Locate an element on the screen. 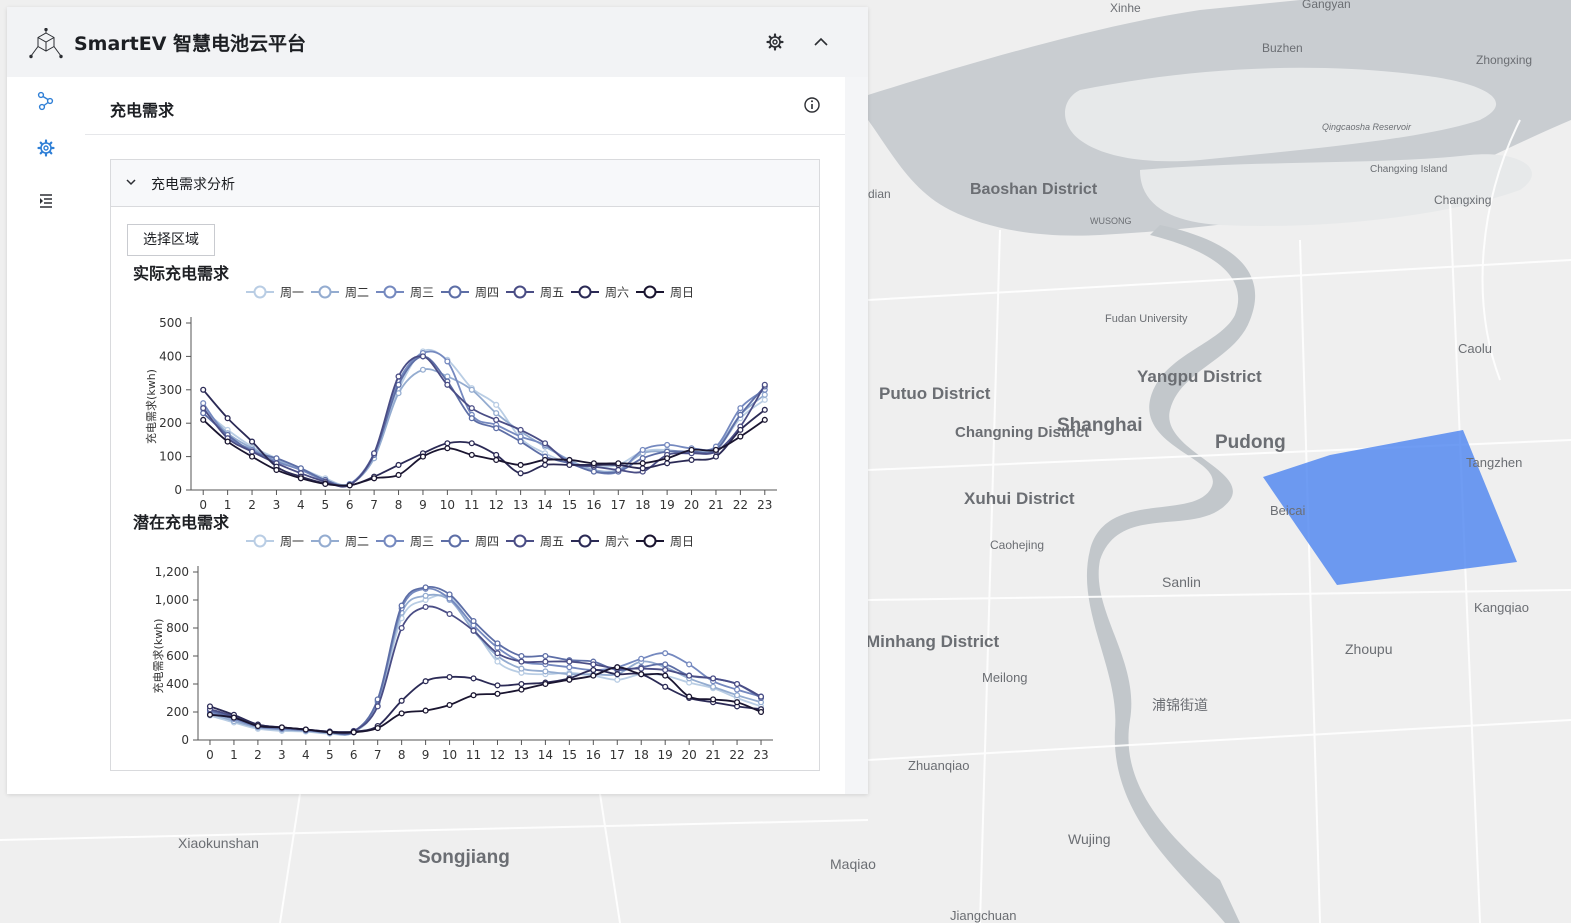 This screenshot has width=1571, height=923. legend-label: 周三 is located at coordinates (422, 293).